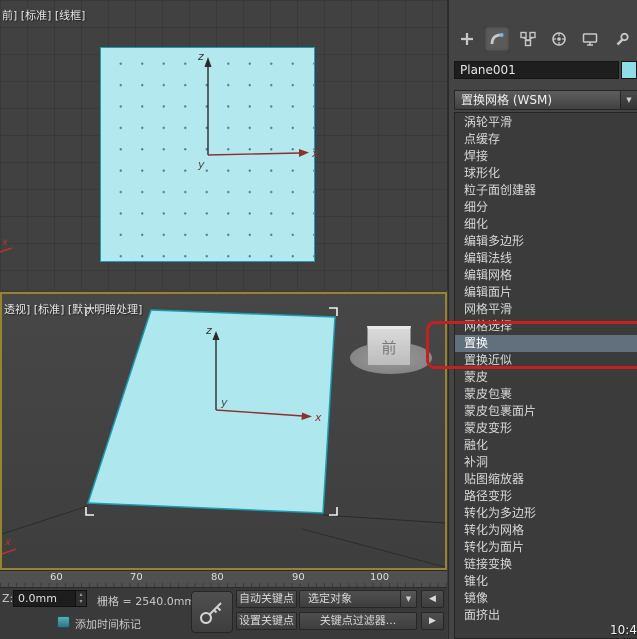  I want to click on modifier-item: 转化为网格, so click(546, 530).